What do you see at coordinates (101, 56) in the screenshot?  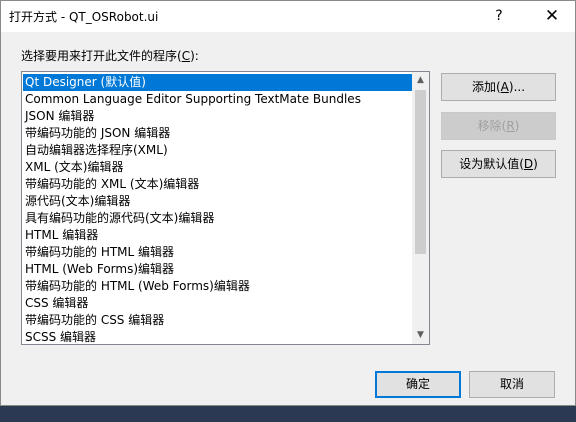 I see `program-list-label-text: 选择要用来打开此文件的程序(` at bounding box center [101, 56].